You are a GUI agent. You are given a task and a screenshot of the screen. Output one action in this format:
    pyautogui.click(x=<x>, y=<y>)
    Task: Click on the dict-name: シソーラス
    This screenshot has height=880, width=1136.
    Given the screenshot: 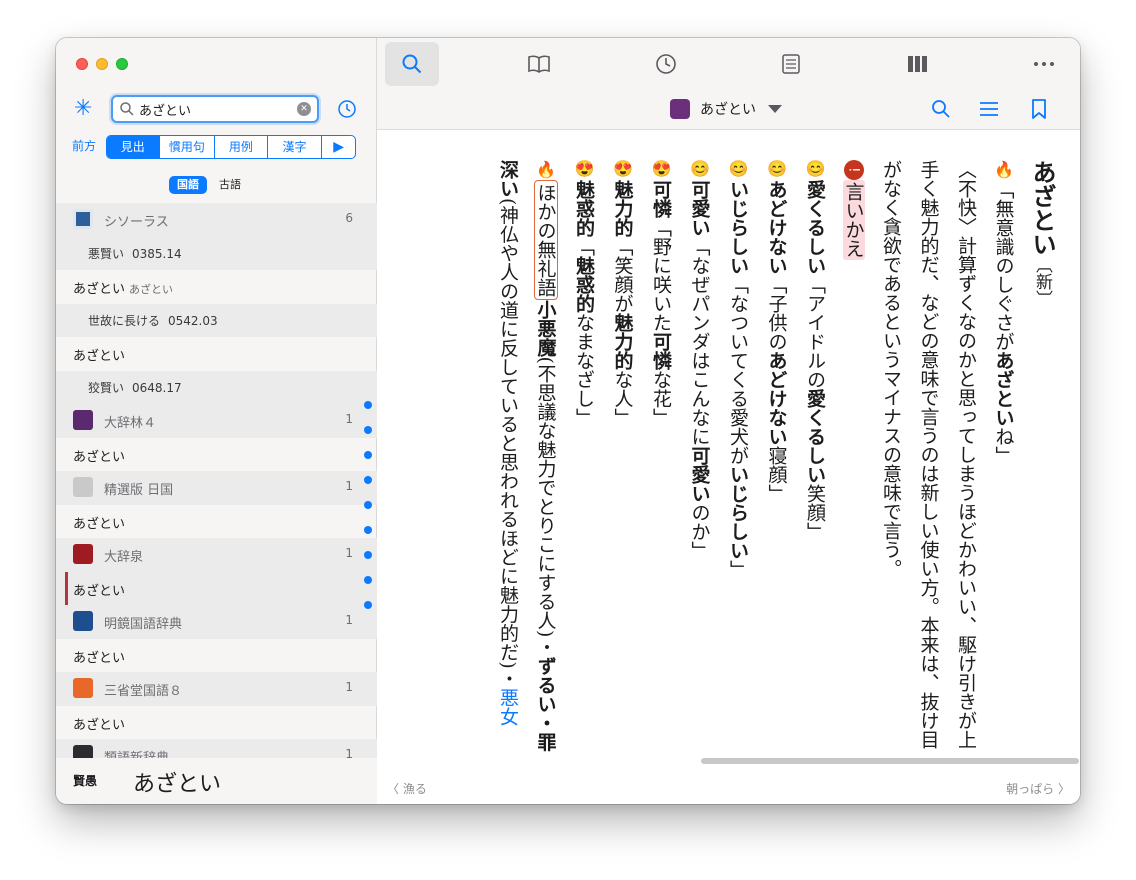 What is the action you would take?
    pyautogui.click(x=136, y=222)
    